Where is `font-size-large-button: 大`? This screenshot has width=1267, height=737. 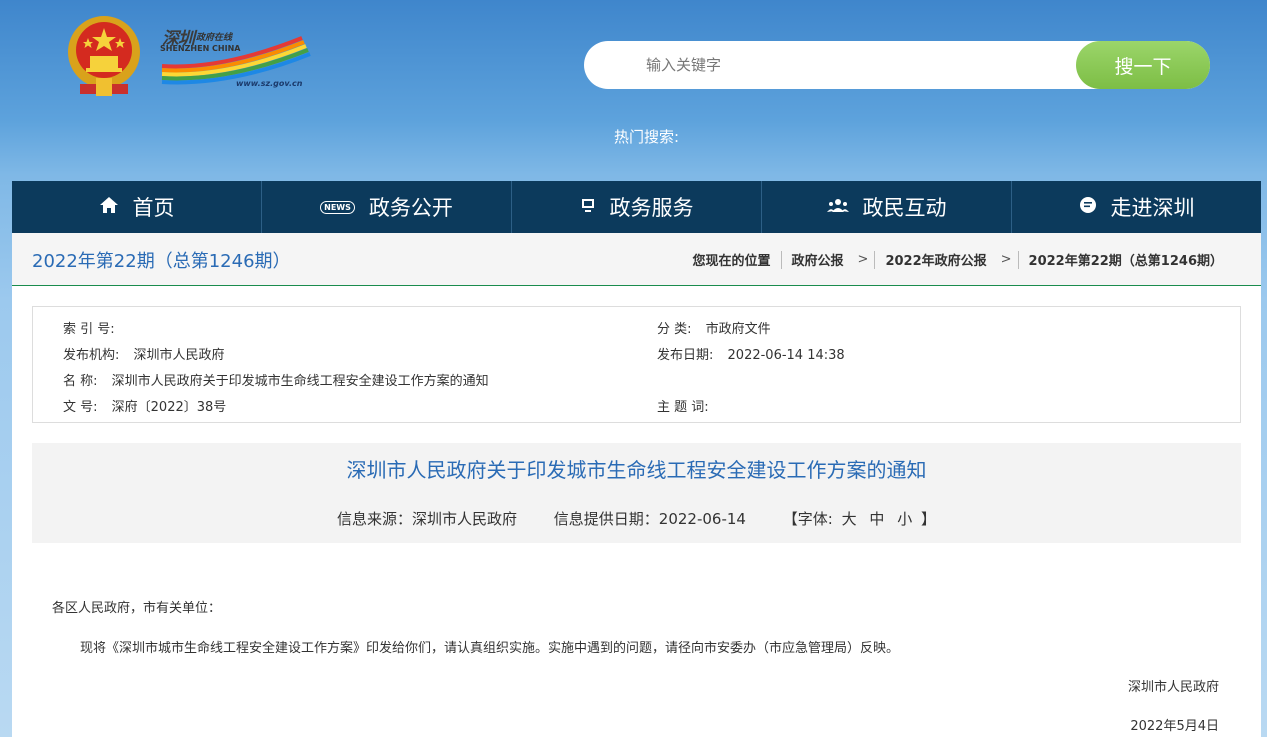
font-size-large-button: 大 is located at coordinates (849, 519).